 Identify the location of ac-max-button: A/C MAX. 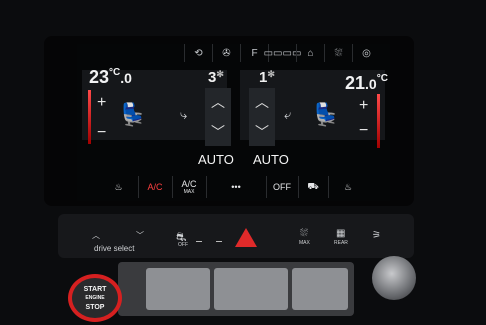
(188, 187).